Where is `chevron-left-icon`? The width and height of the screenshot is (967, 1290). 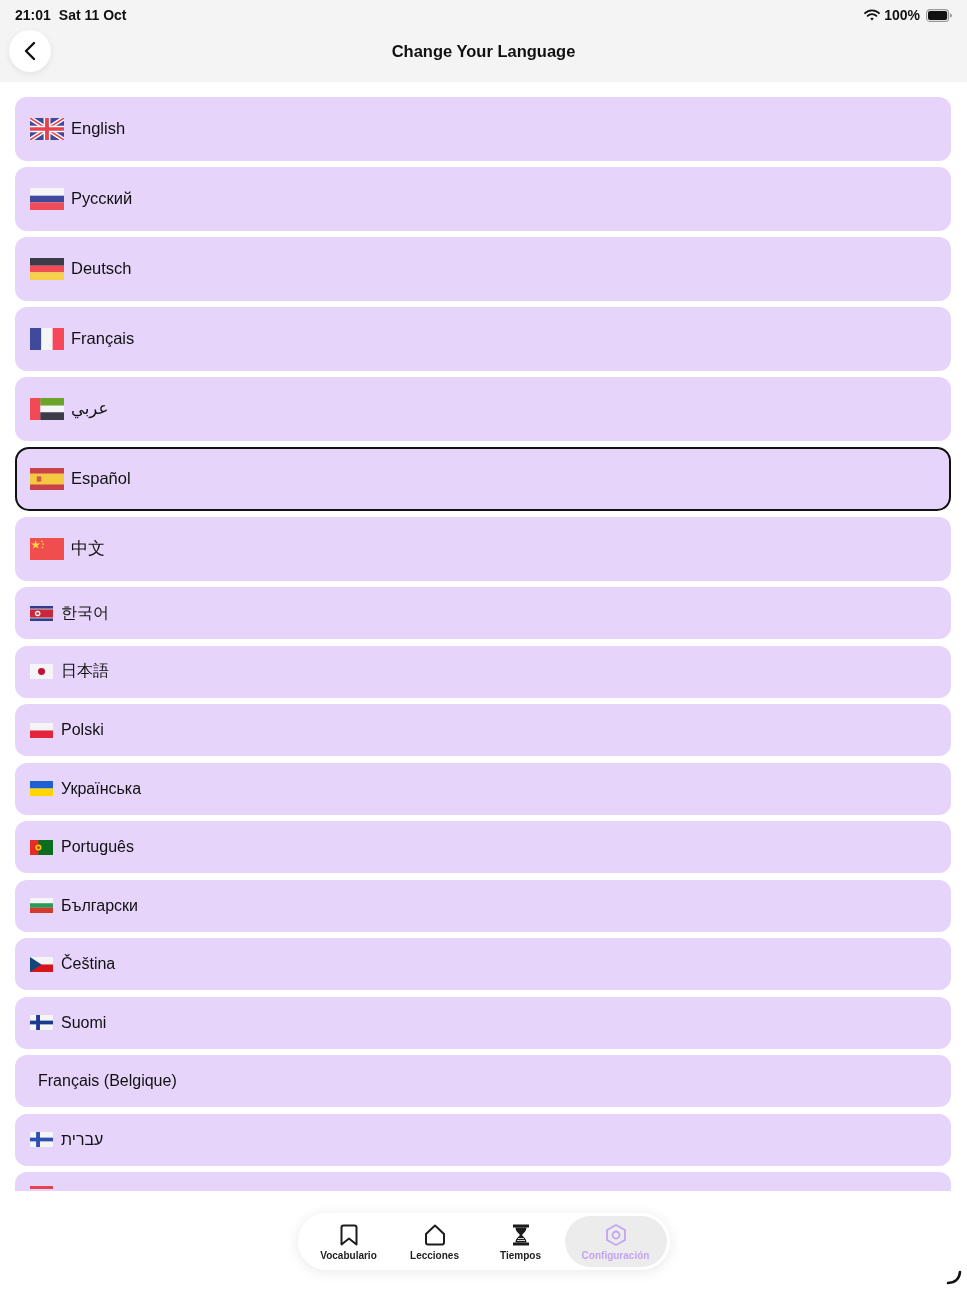 chevron-left-icon is located at coordinates (30, 51).